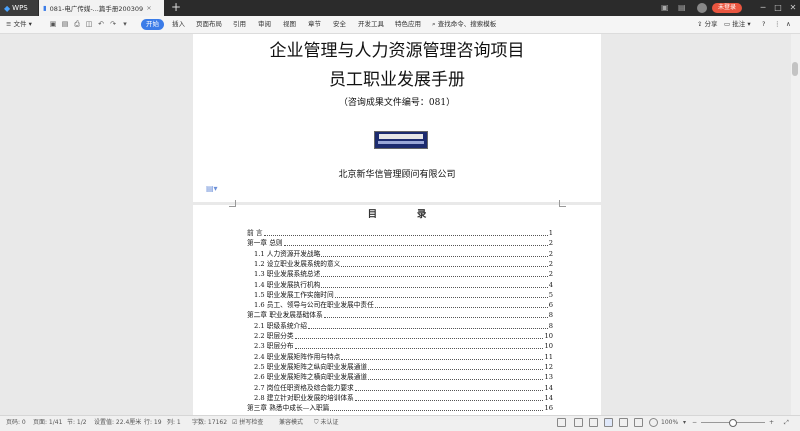  I want to click on toc-entry-page: 16, so click(548, 408).